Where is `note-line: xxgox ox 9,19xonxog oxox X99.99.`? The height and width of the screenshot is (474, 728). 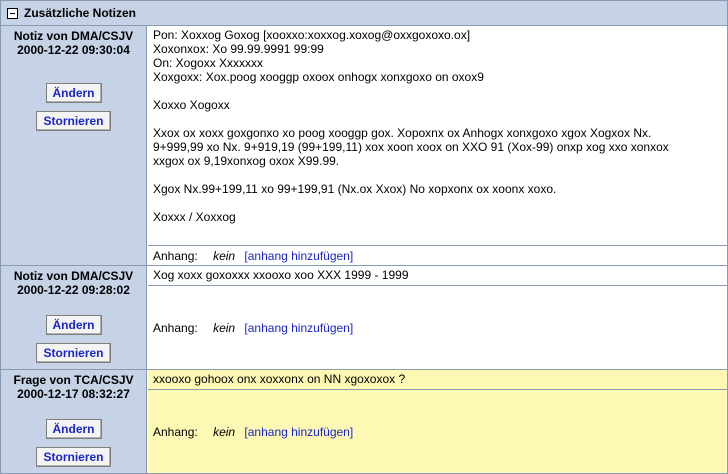 note-line: xxgox ox 9,19xonxog oxox X99.99. is located at coordinates (246, 161).